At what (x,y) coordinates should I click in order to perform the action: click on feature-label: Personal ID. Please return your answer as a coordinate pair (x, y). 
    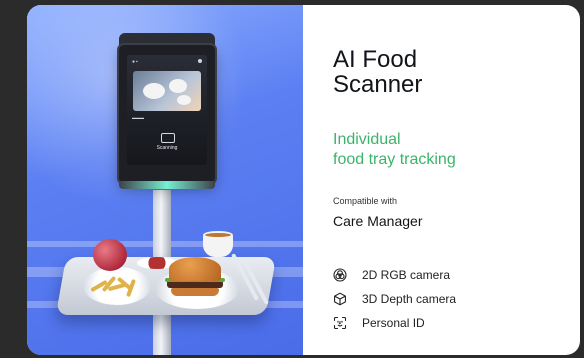
    Looking at the image, I should click on (393, 323).